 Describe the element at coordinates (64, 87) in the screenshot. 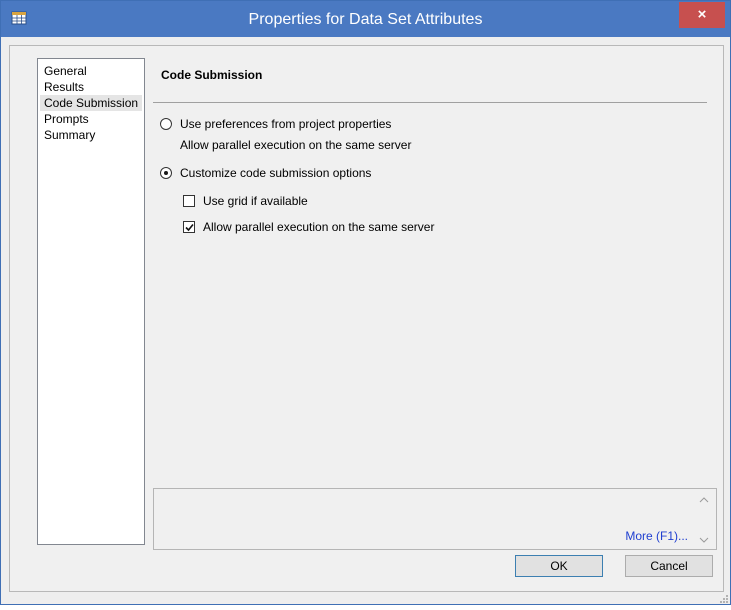

I see `nav-item-results: Results` at that location.